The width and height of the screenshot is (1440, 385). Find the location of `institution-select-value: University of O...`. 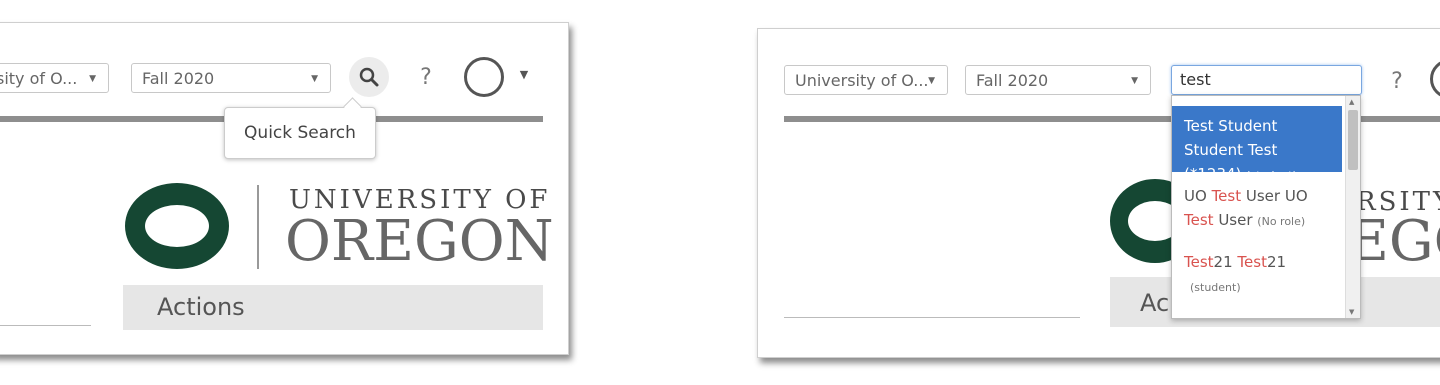

institution-select-value: University of O... is located at coordinates (862, 80).